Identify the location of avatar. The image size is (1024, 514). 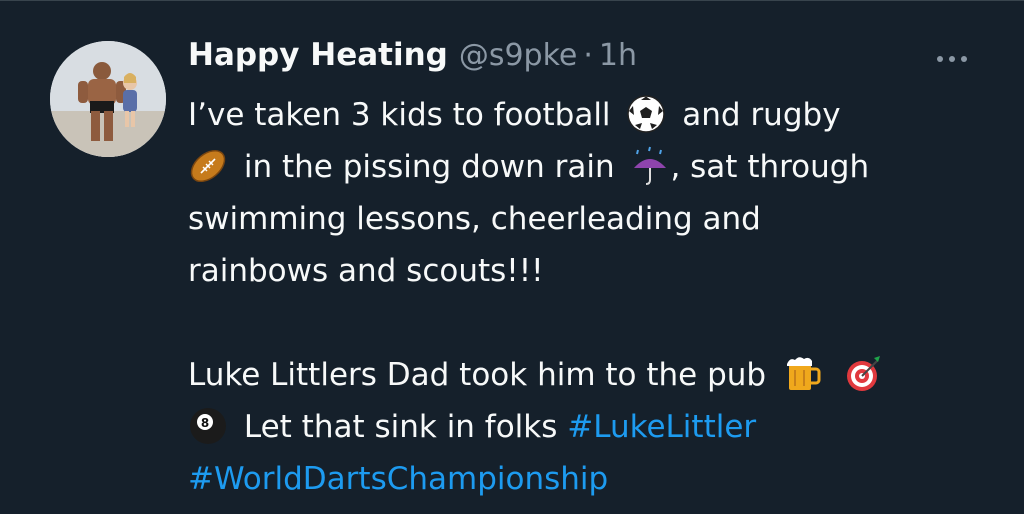
(108, 99).